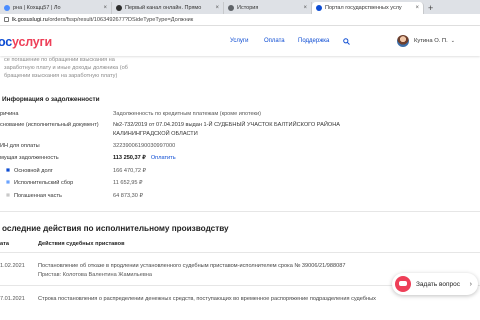 This screenshot has width=480, height=320. I want to click on principal-debt-icon, so click(8, 170).